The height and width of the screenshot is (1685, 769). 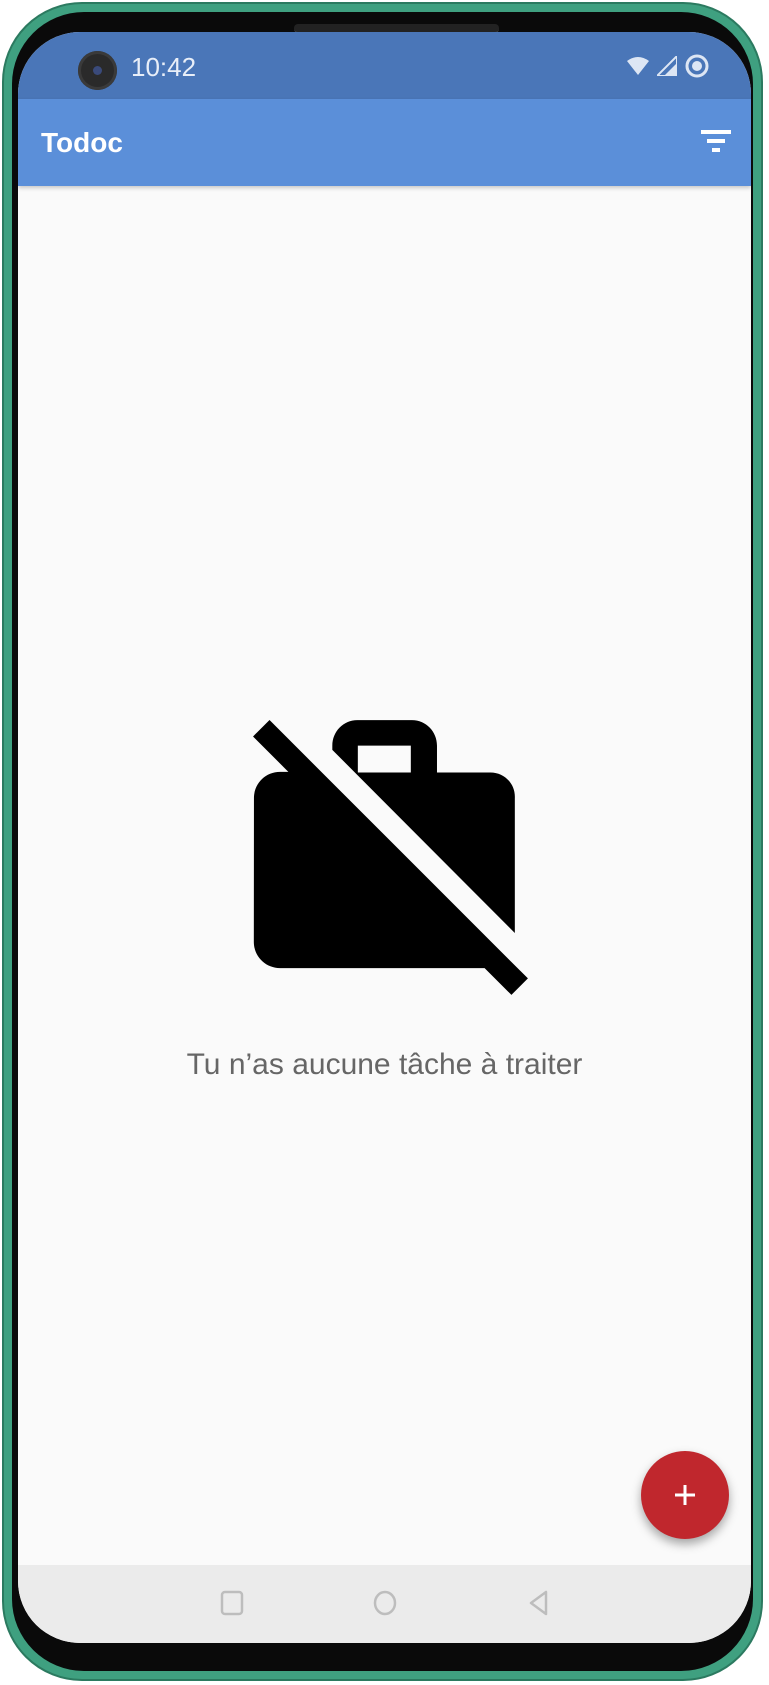 I want to click on empty-state-message: Tu n’as aucune tâche à traiter, so click(x=384, y=1064).